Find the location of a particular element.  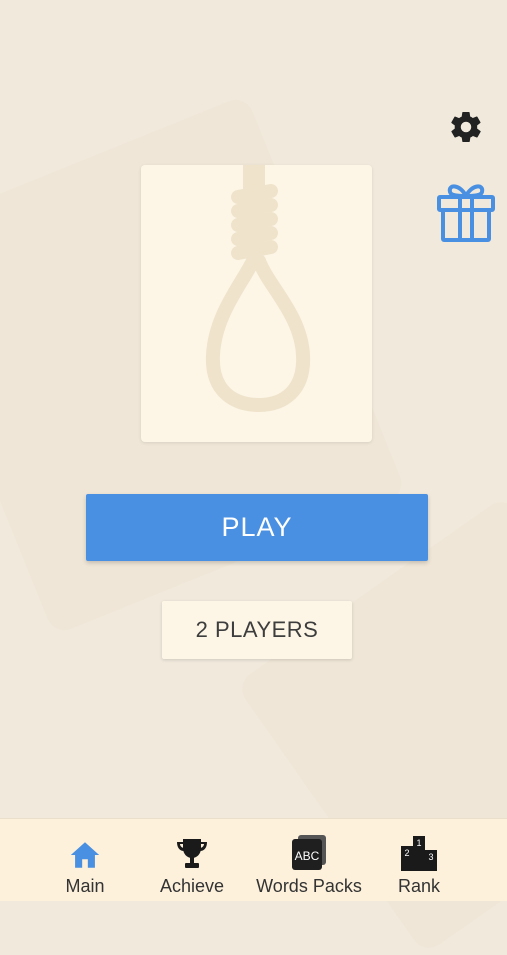

nav-item-main: Main is located at coordinates (85, 860).